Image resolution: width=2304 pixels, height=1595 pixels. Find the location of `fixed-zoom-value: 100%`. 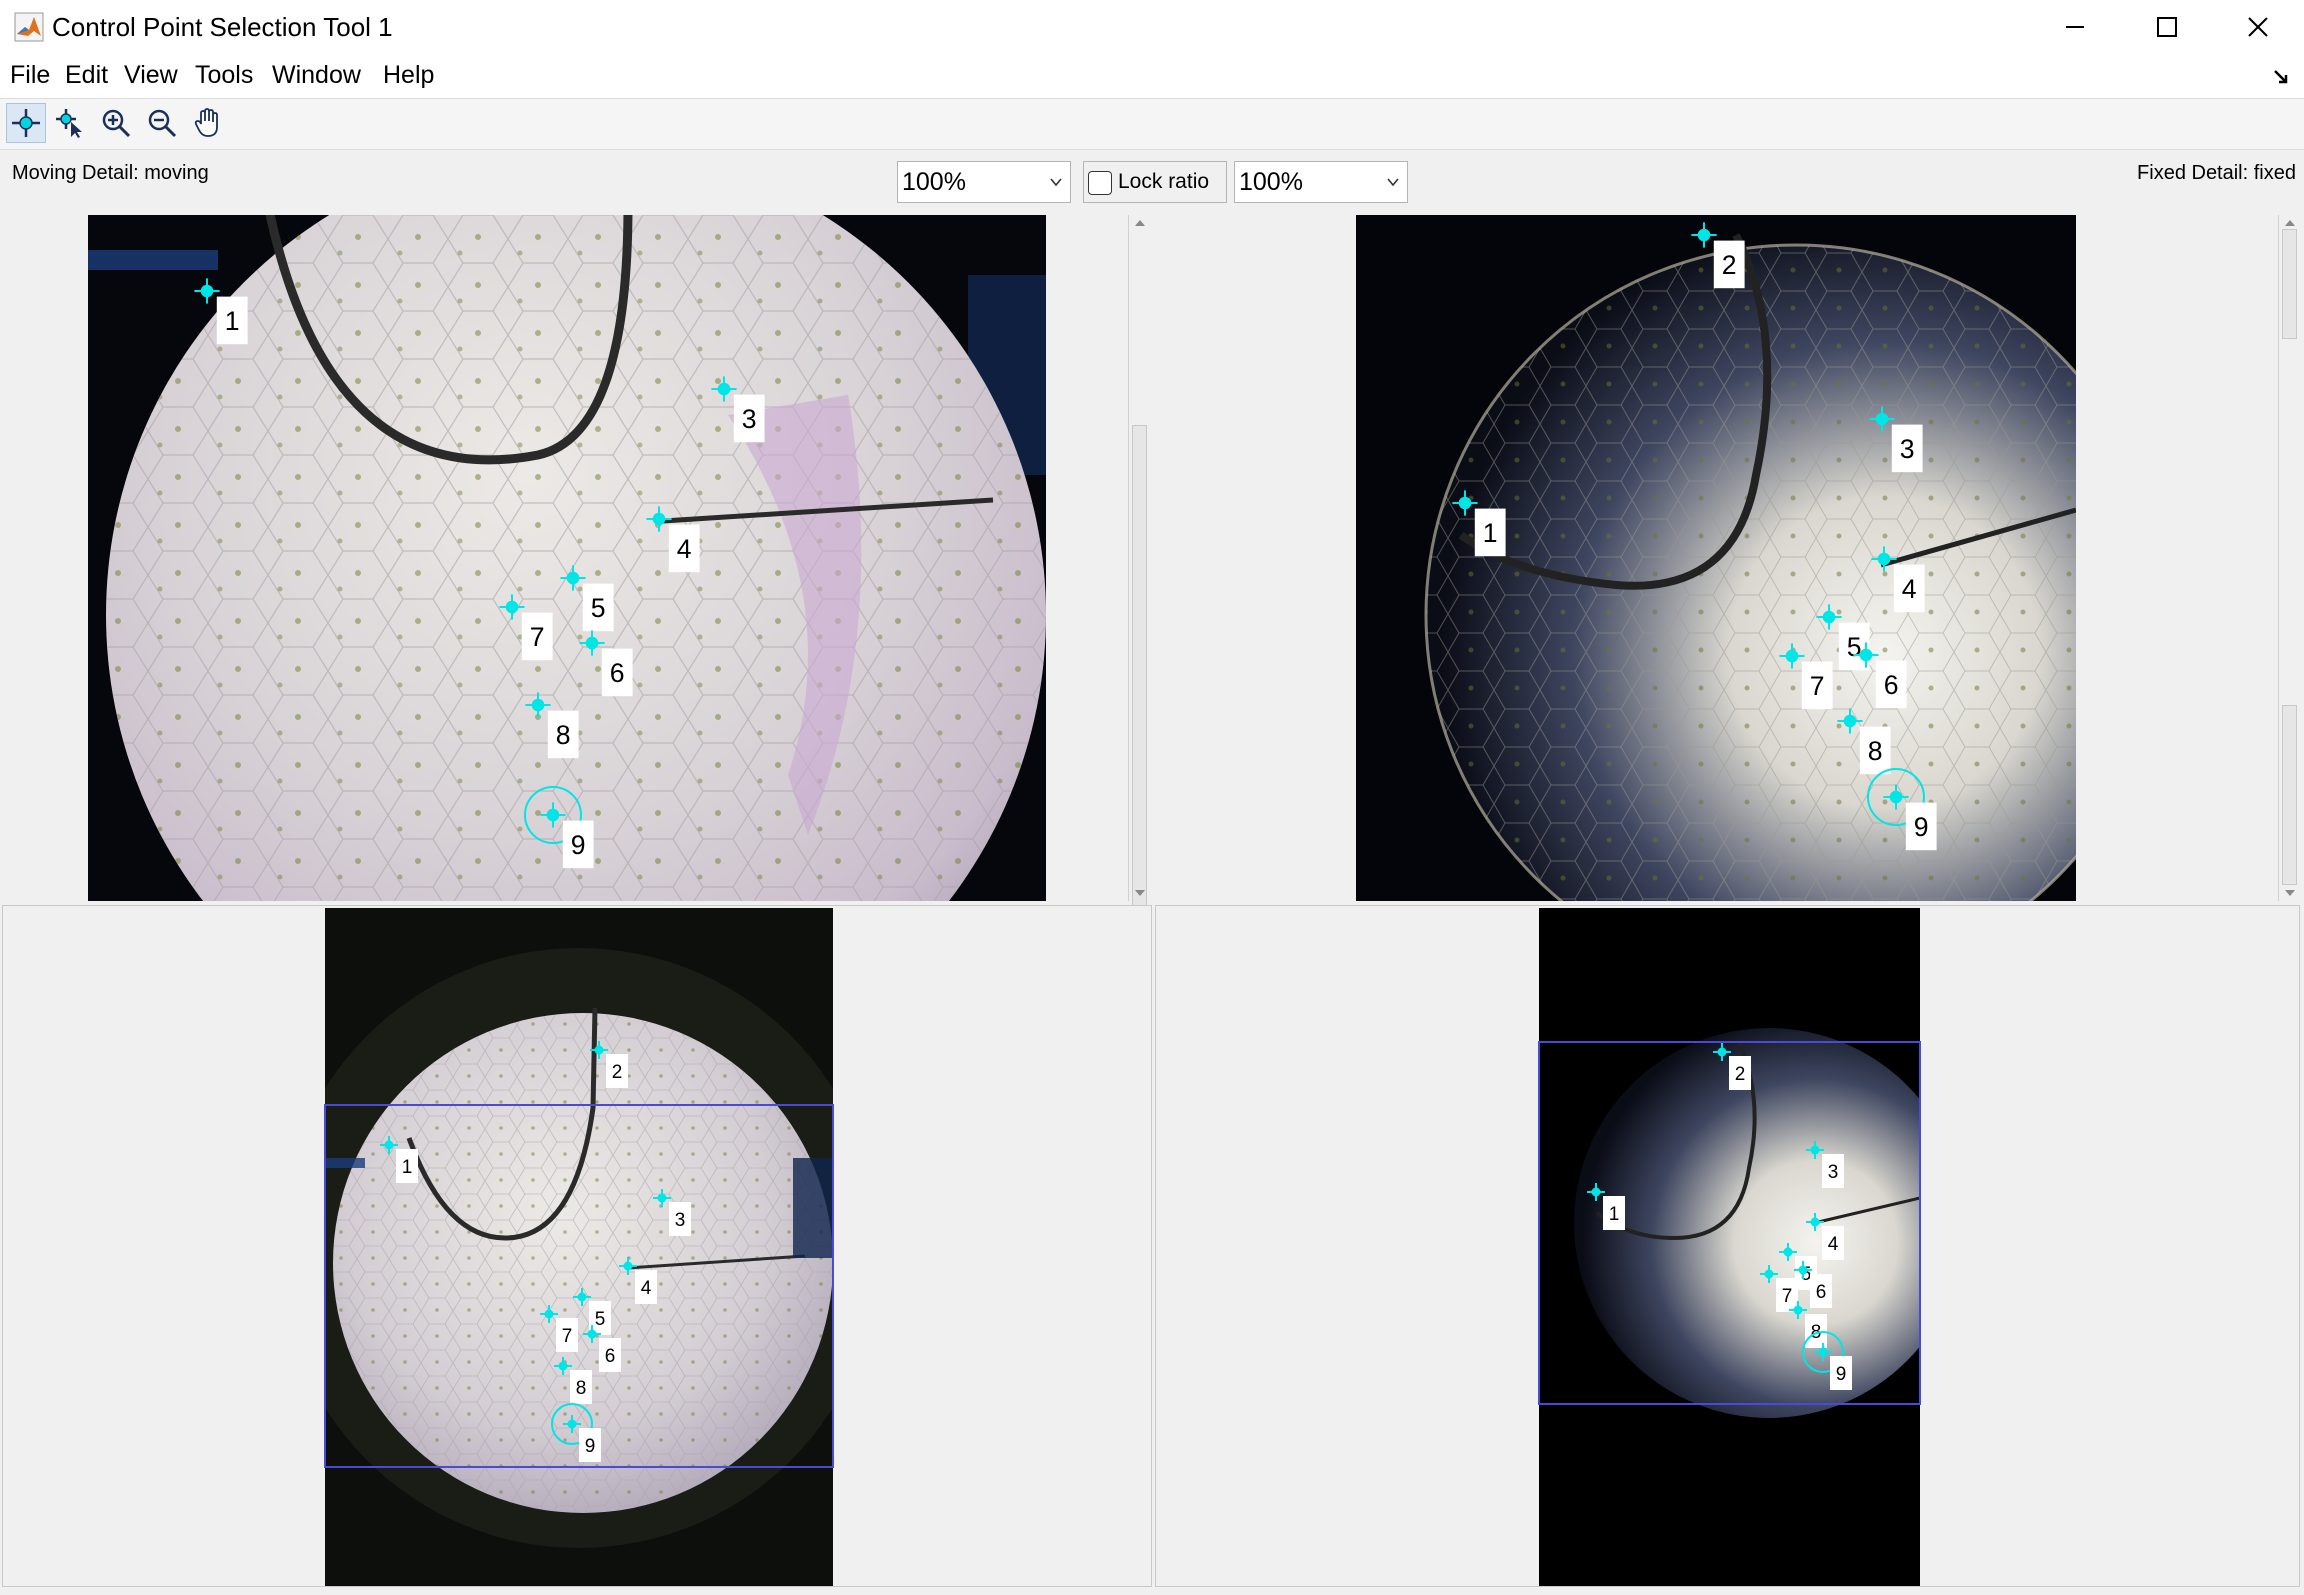

fixed-zoom-value: 100% is located at coordinates (1271, 182).